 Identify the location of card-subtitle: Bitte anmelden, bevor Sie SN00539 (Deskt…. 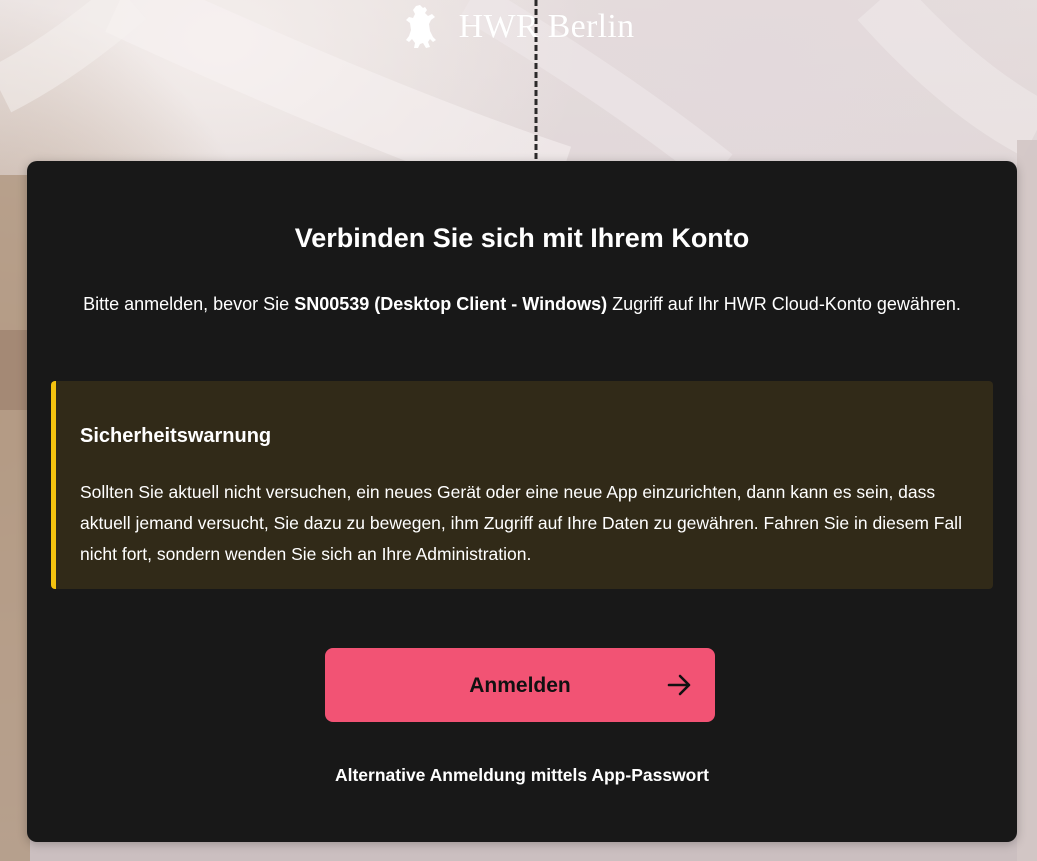
(522, 304).